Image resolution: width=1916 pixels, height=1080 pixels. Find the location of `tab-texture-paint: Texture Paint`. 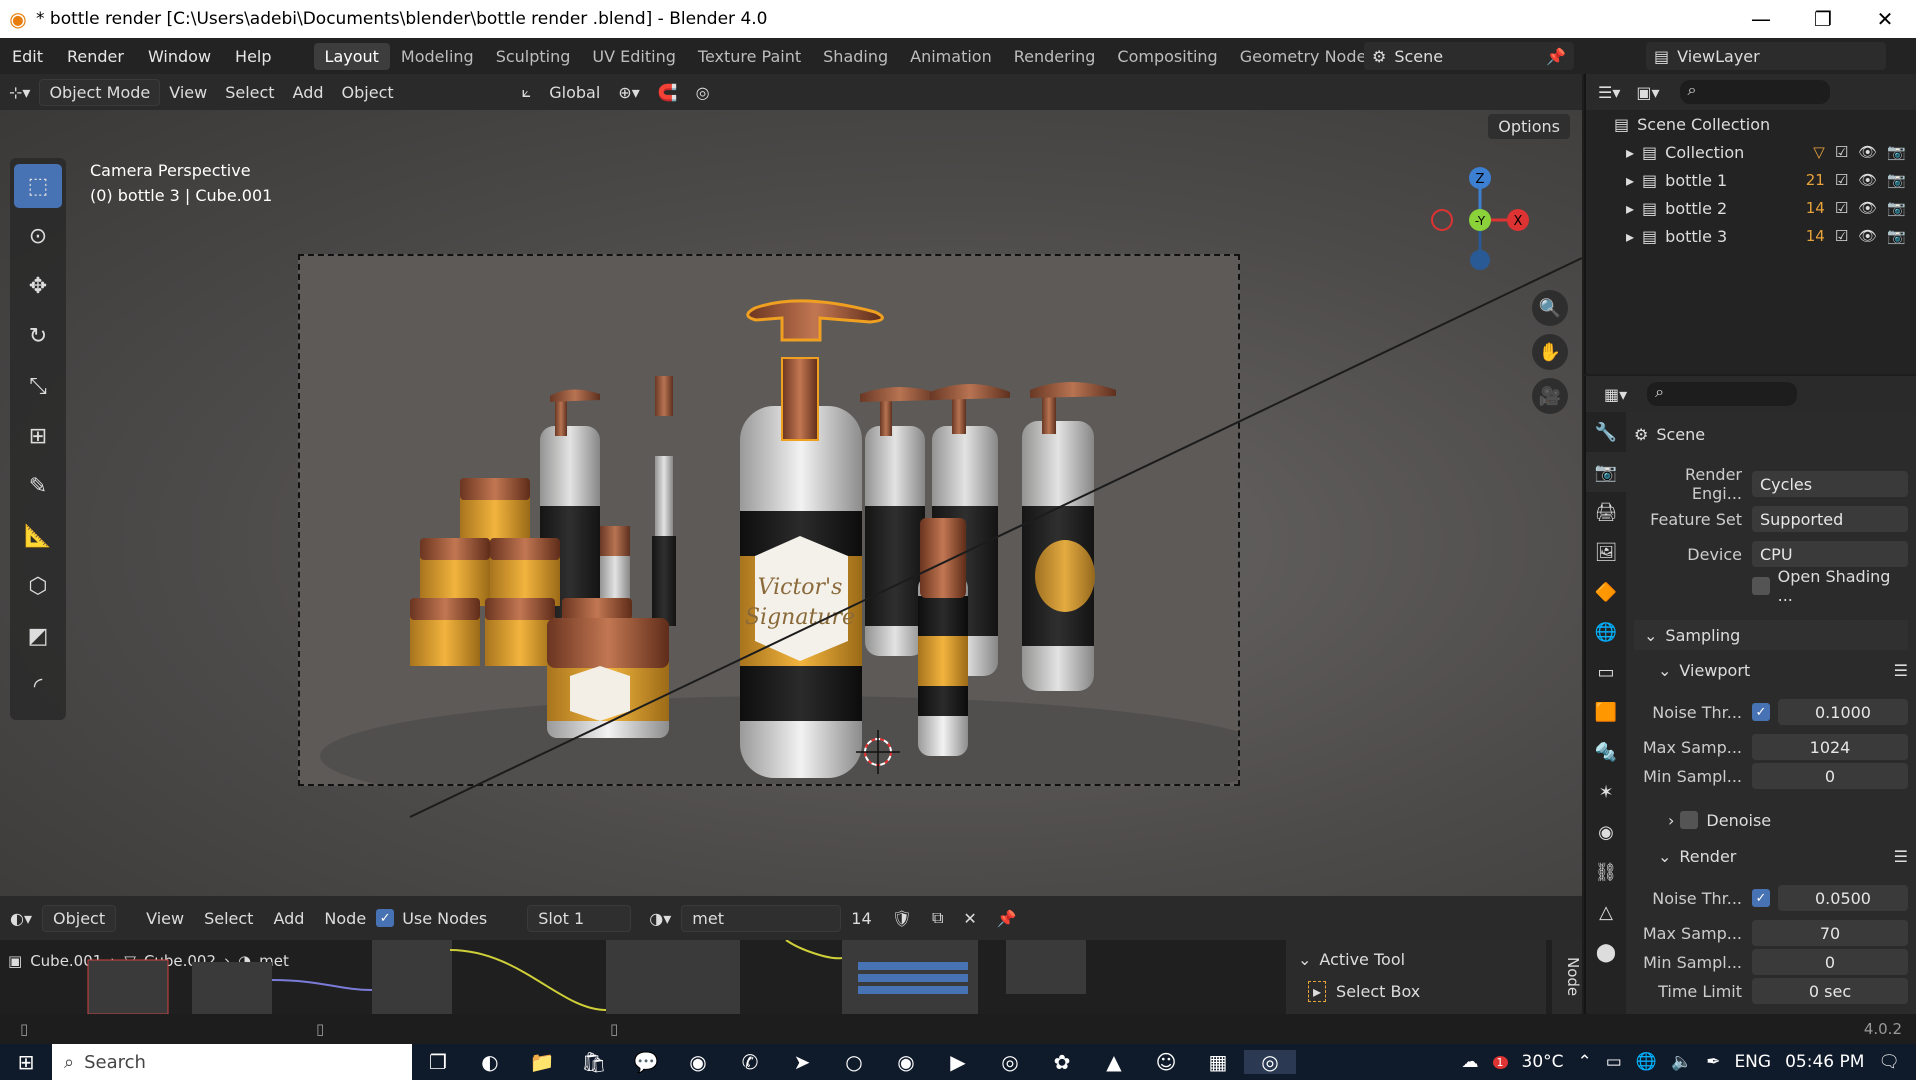

tab-texture-paint: Texture Paint is located at coordinates (749, 56).